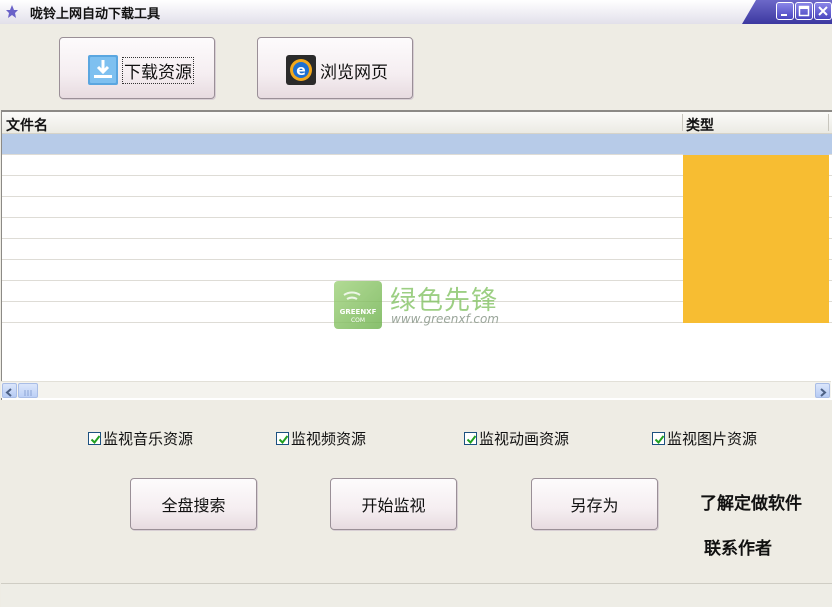 The width and height of the screenshot is (832, 607). What do you see at coordinates (358, 320) in the screenshot?
I see `svg-text: COM` at bounding box center [358, 320].